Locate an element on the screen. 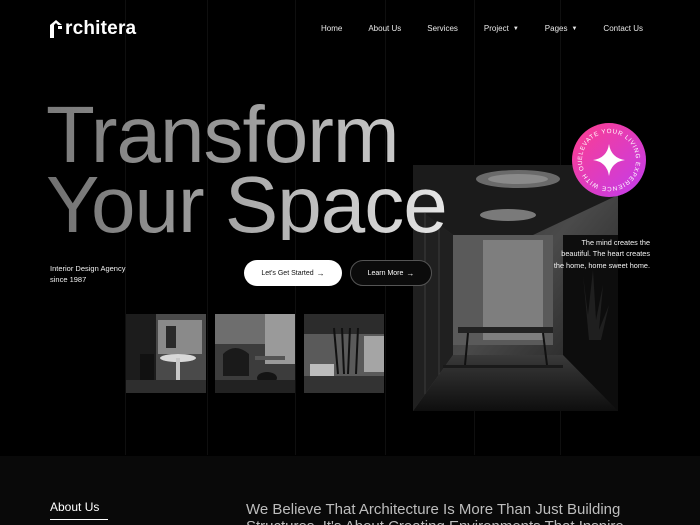 This screenshot has width=700, height=525. logo: rchitera is located at coordinates (93, 29).